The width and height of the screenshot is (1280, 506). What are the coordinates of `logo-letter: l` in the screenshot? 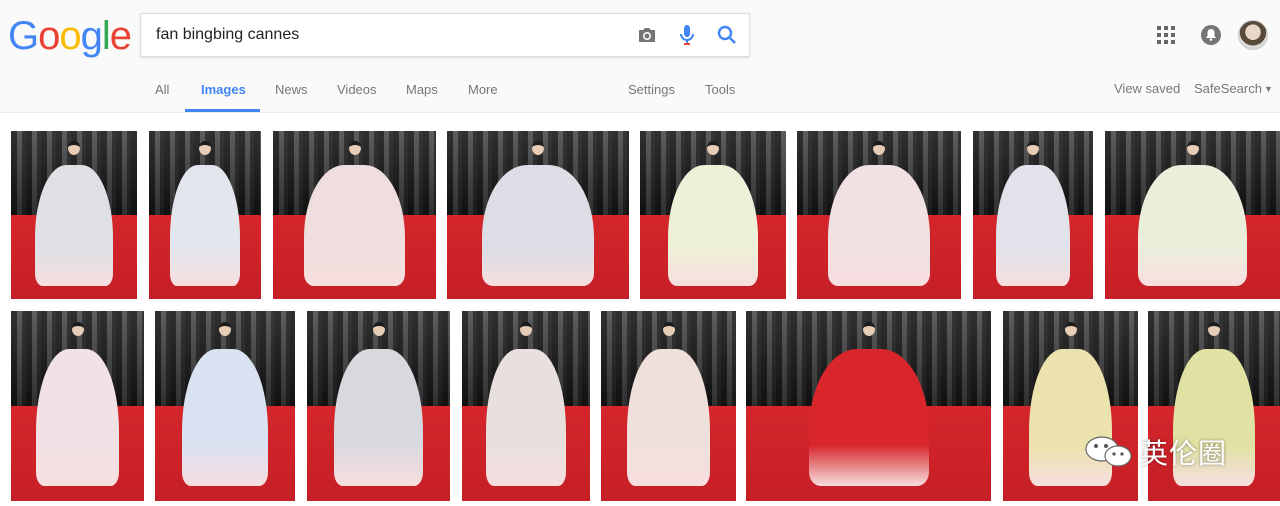 It's located at (106, 36).